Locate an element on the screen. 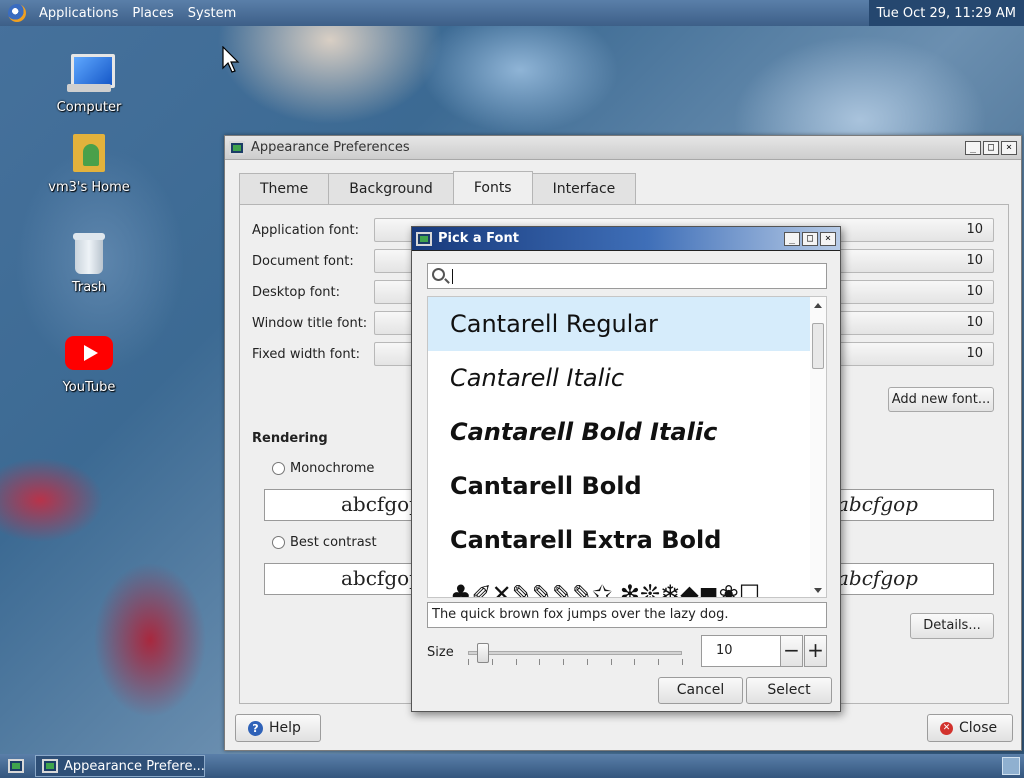 The height and width of the screenshot is (778, 1024). window-titlebar: Appearance Preferences _ □ × is located at coordinates (623, 148).